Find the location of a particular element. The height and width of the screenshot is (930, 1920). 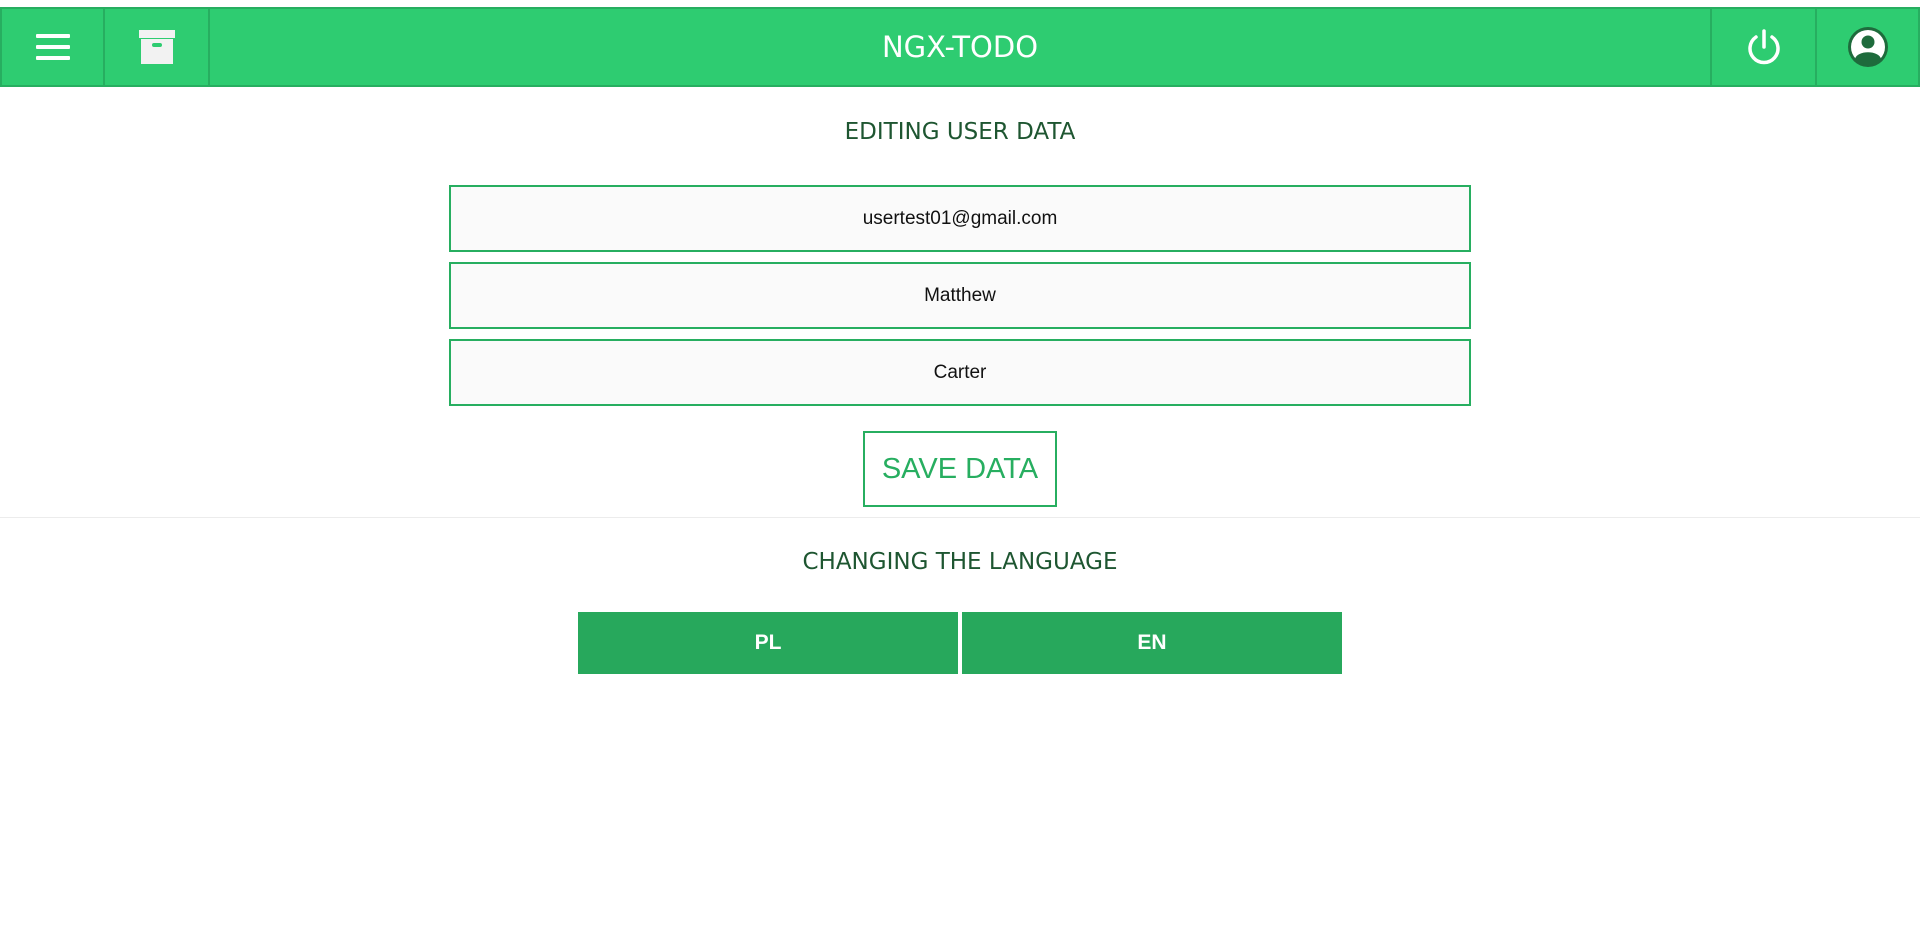

hamburger-menu-icon is located at coordinates (52, 47).